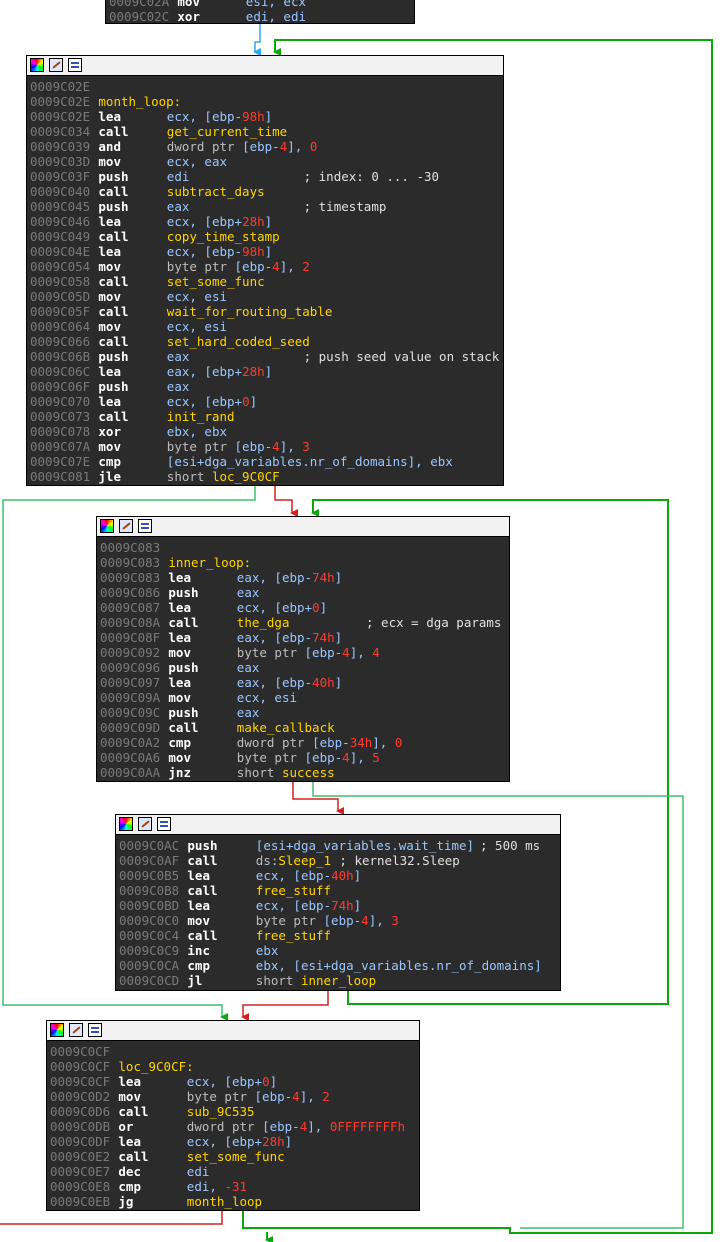  Describe the element at coordinates (316, 980) in the screenshot. I see `operands: short inner_loop` at that location.